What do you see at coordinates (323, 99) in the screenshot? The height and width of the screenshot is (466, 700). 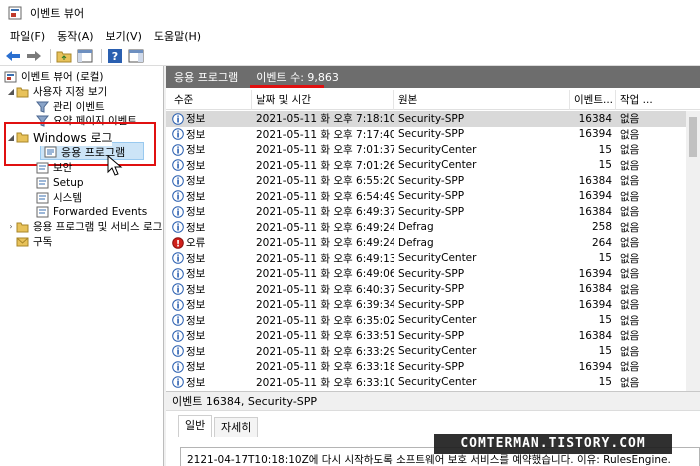 I see `column-header-date: 날짜 및 시간` at bounding box center [323, 99].